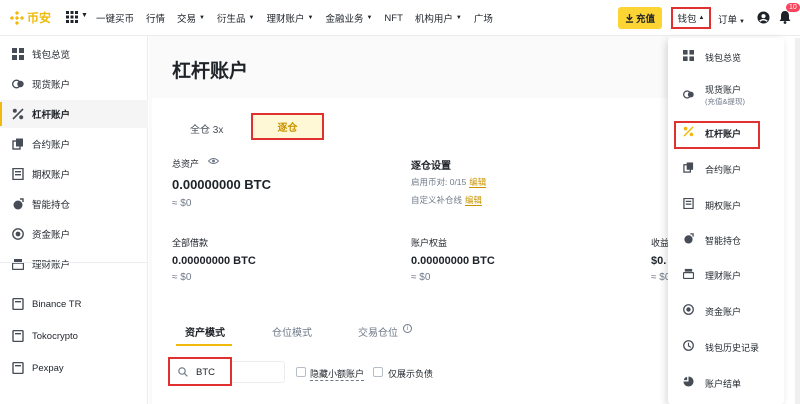  Describe the element at coordinates (785, 17) in the screenshot. I see `notification-bell-icon` at that location.